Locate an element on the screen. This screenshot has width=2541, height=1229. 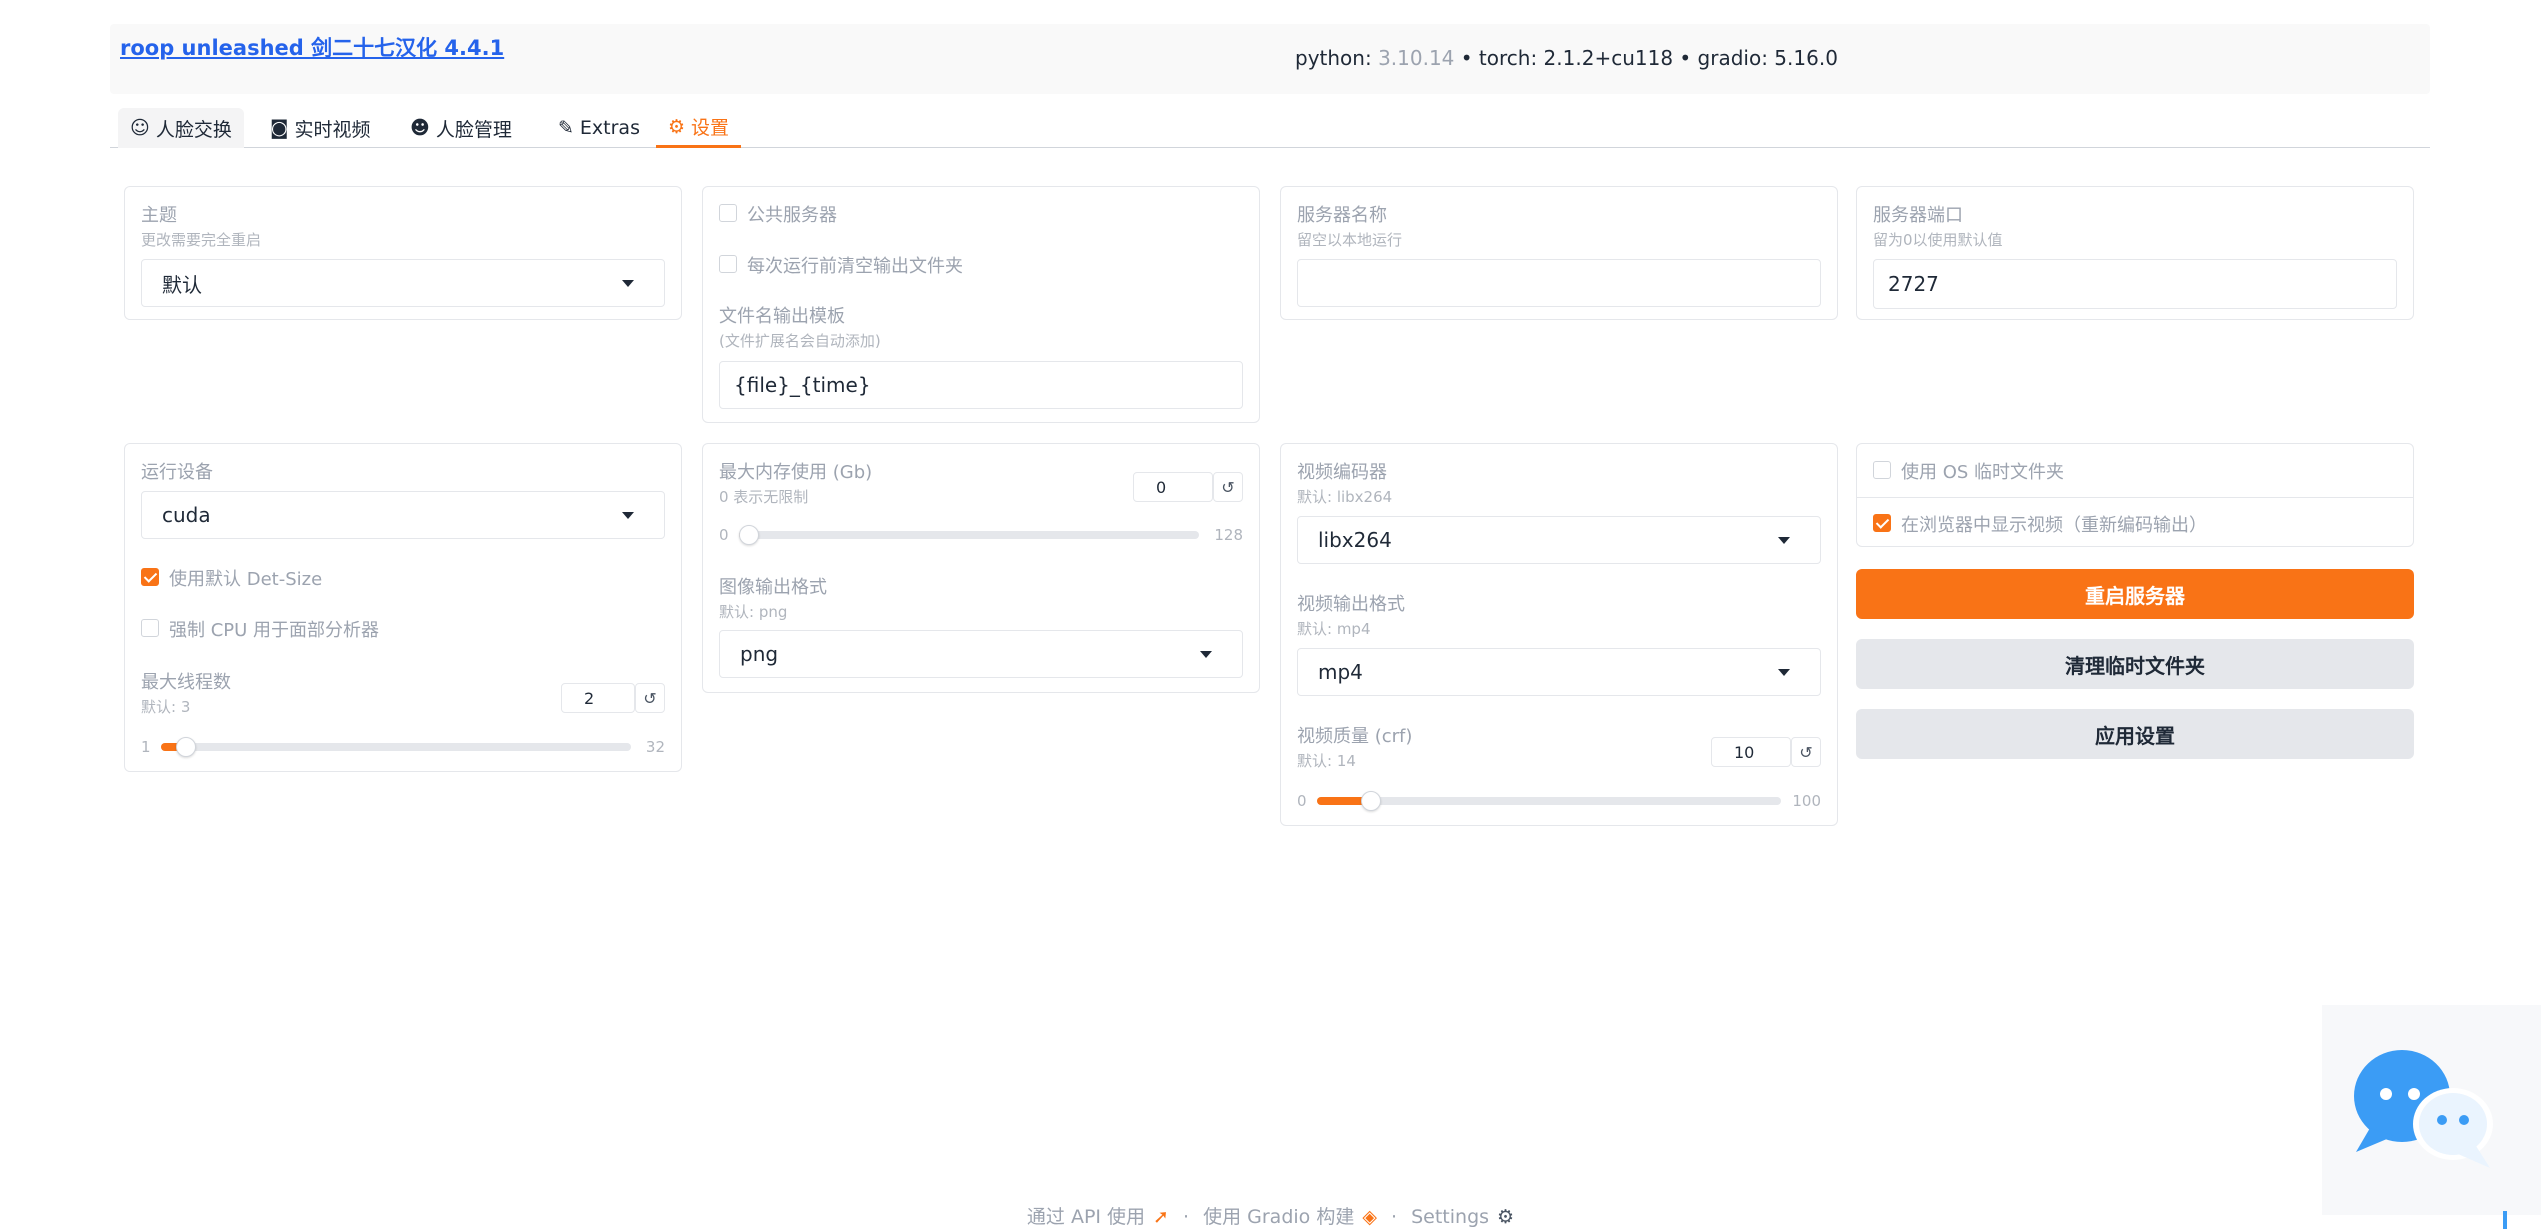
max-memory-number: 0 is located at coordinates (1173, 487).